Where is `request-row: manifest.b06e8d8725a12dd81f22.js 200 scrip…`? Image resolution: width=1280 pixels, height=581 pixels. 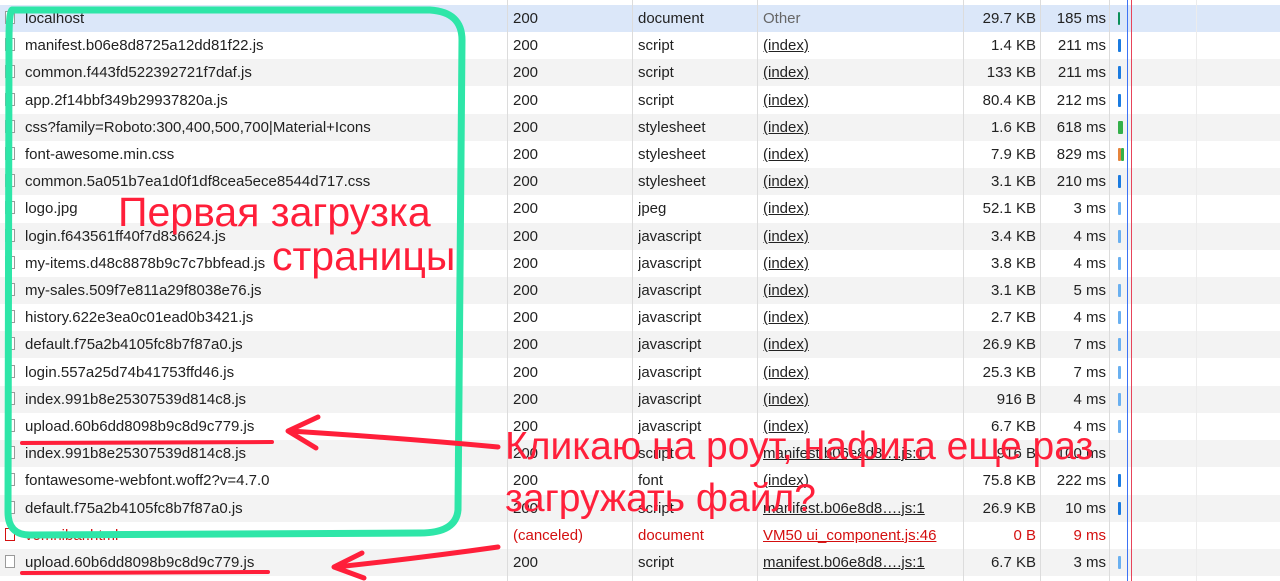
request-row: manifest.b06e8d8725a12dd81f22.js 200 scrip… is located at coordinates (640, 45).